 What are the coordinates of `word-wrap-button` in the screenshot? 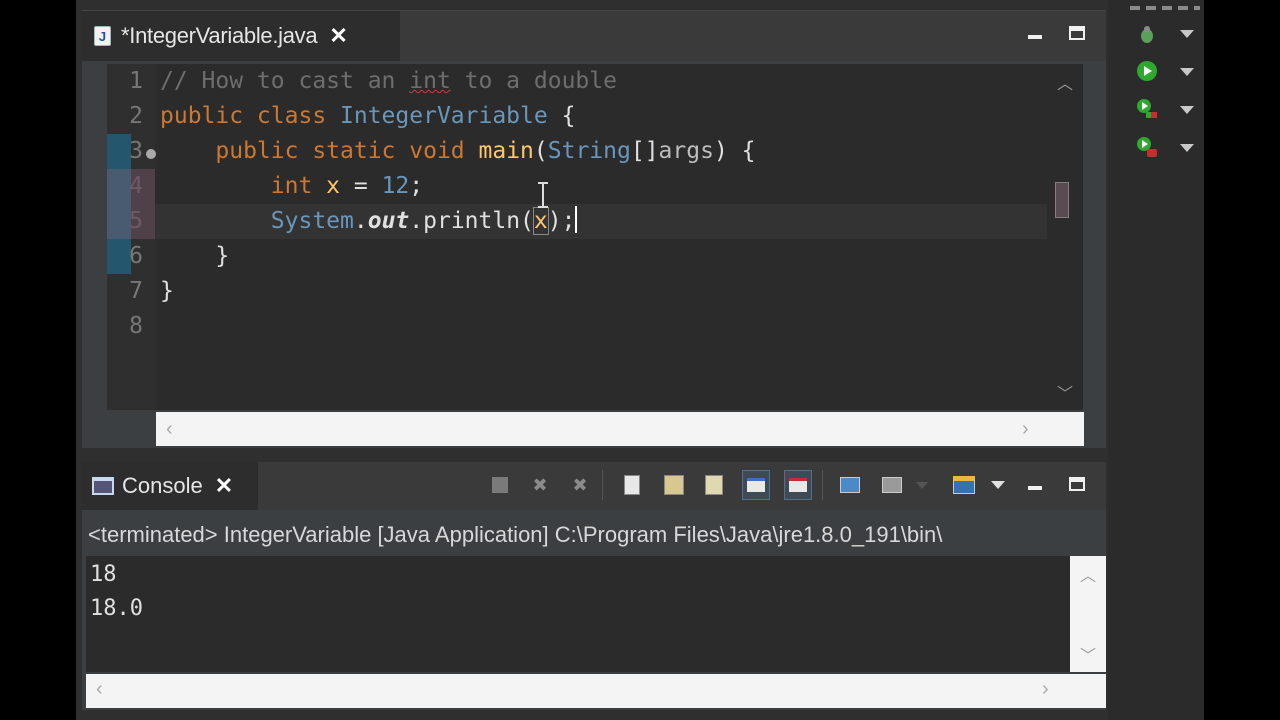 It's located at (714, 485).